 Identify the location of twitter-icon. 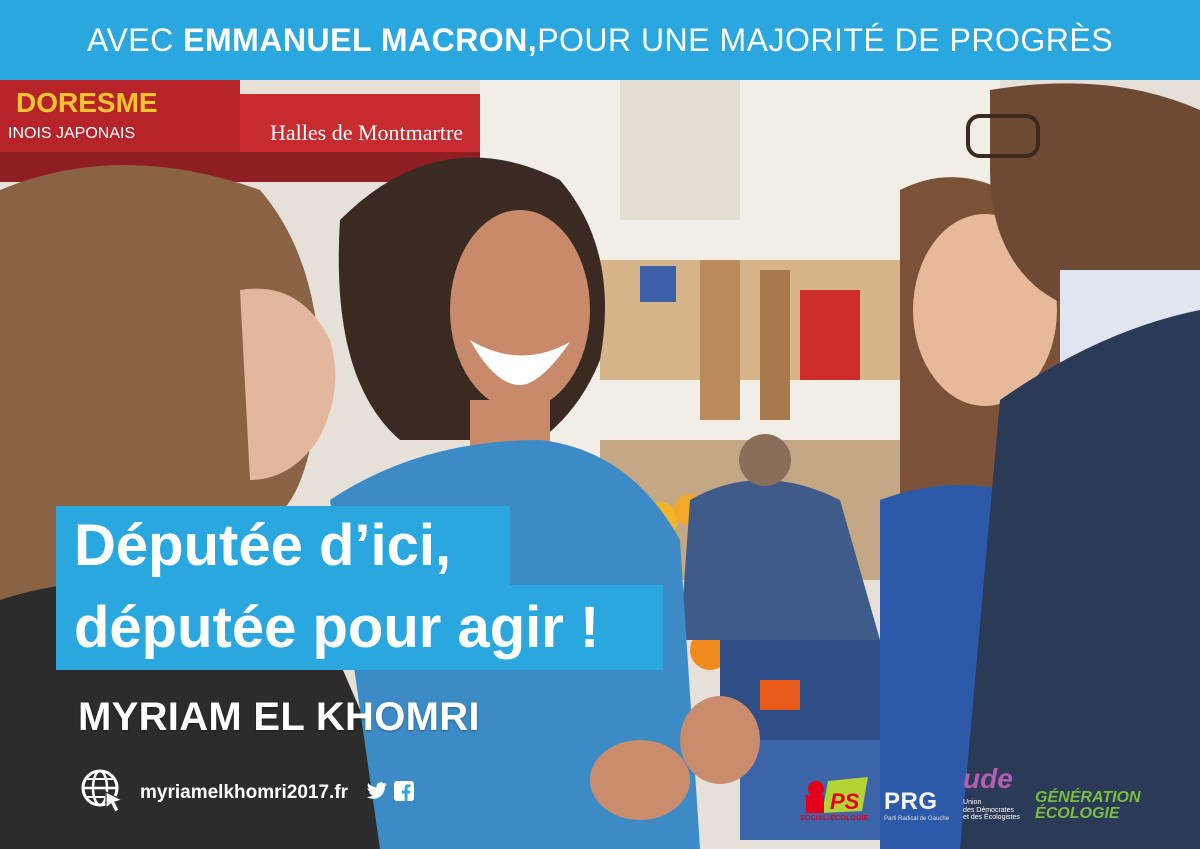
(377, 793).